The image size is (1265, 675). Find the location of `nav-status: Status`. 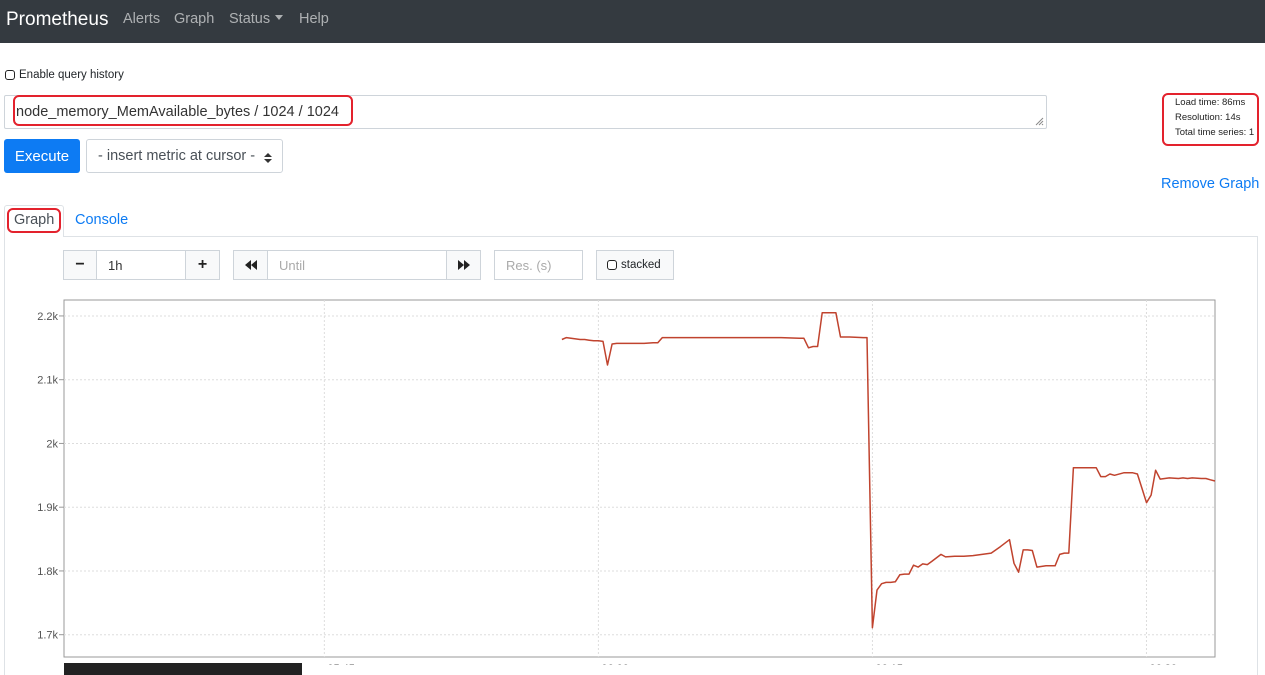

nav-status: Status is located at coordinates (256, 19).